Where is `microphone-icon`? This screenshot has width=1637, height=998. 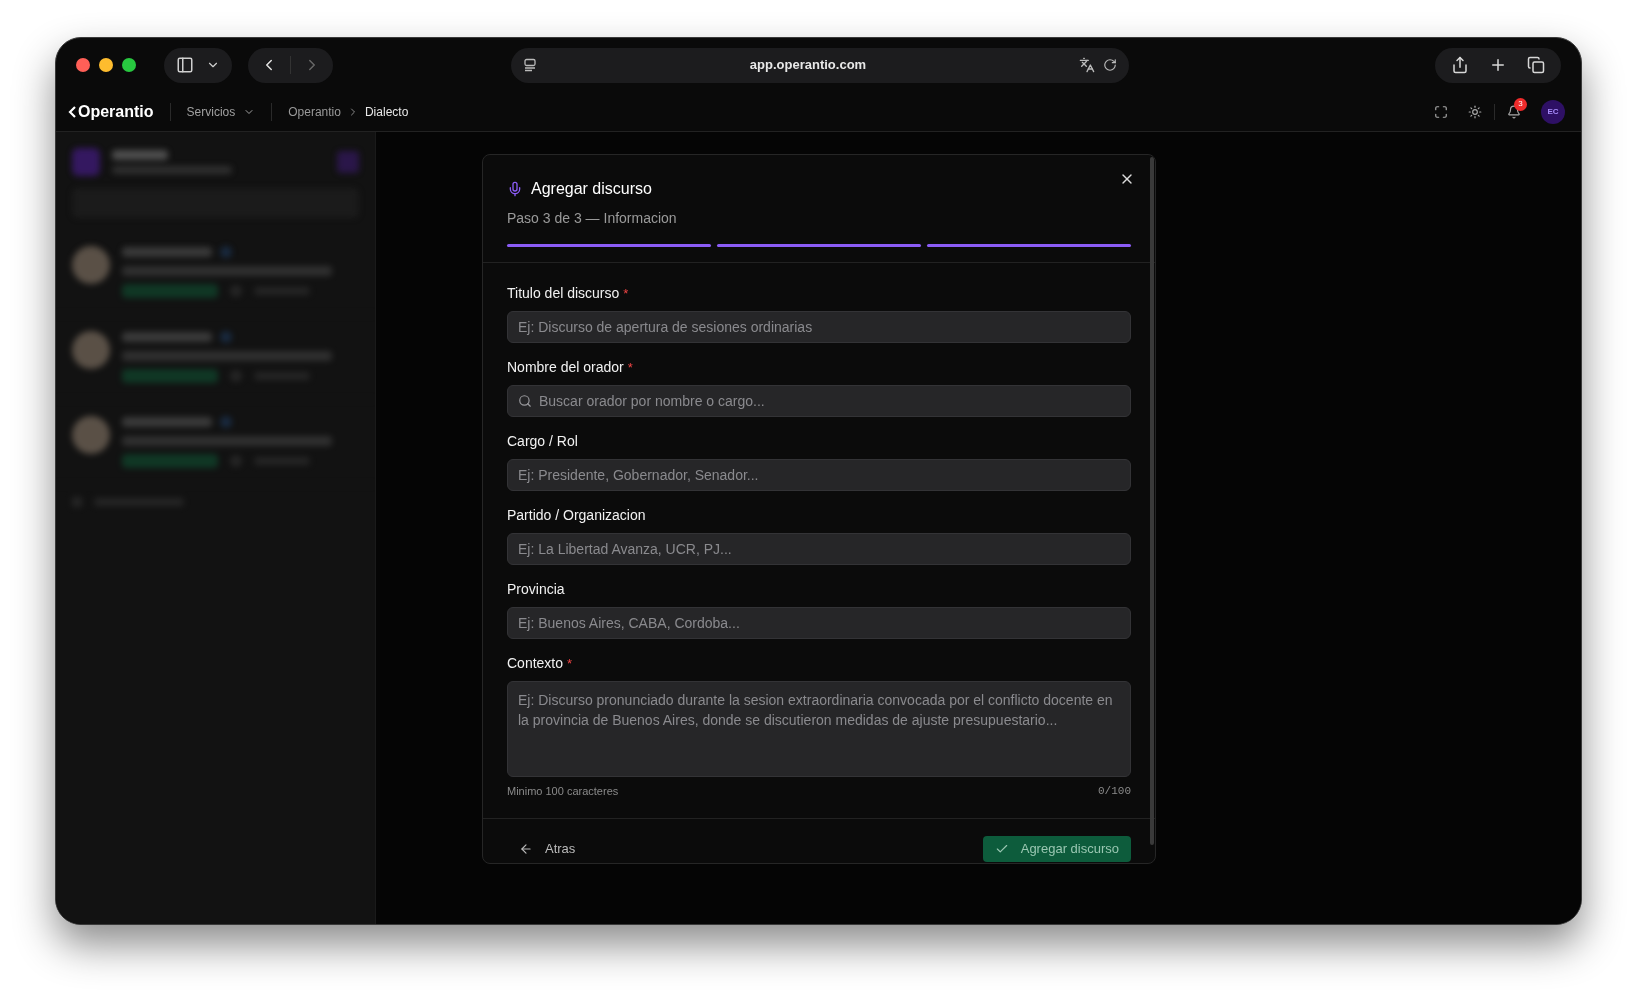
microphone-icon is located at coordinates (515, 189).